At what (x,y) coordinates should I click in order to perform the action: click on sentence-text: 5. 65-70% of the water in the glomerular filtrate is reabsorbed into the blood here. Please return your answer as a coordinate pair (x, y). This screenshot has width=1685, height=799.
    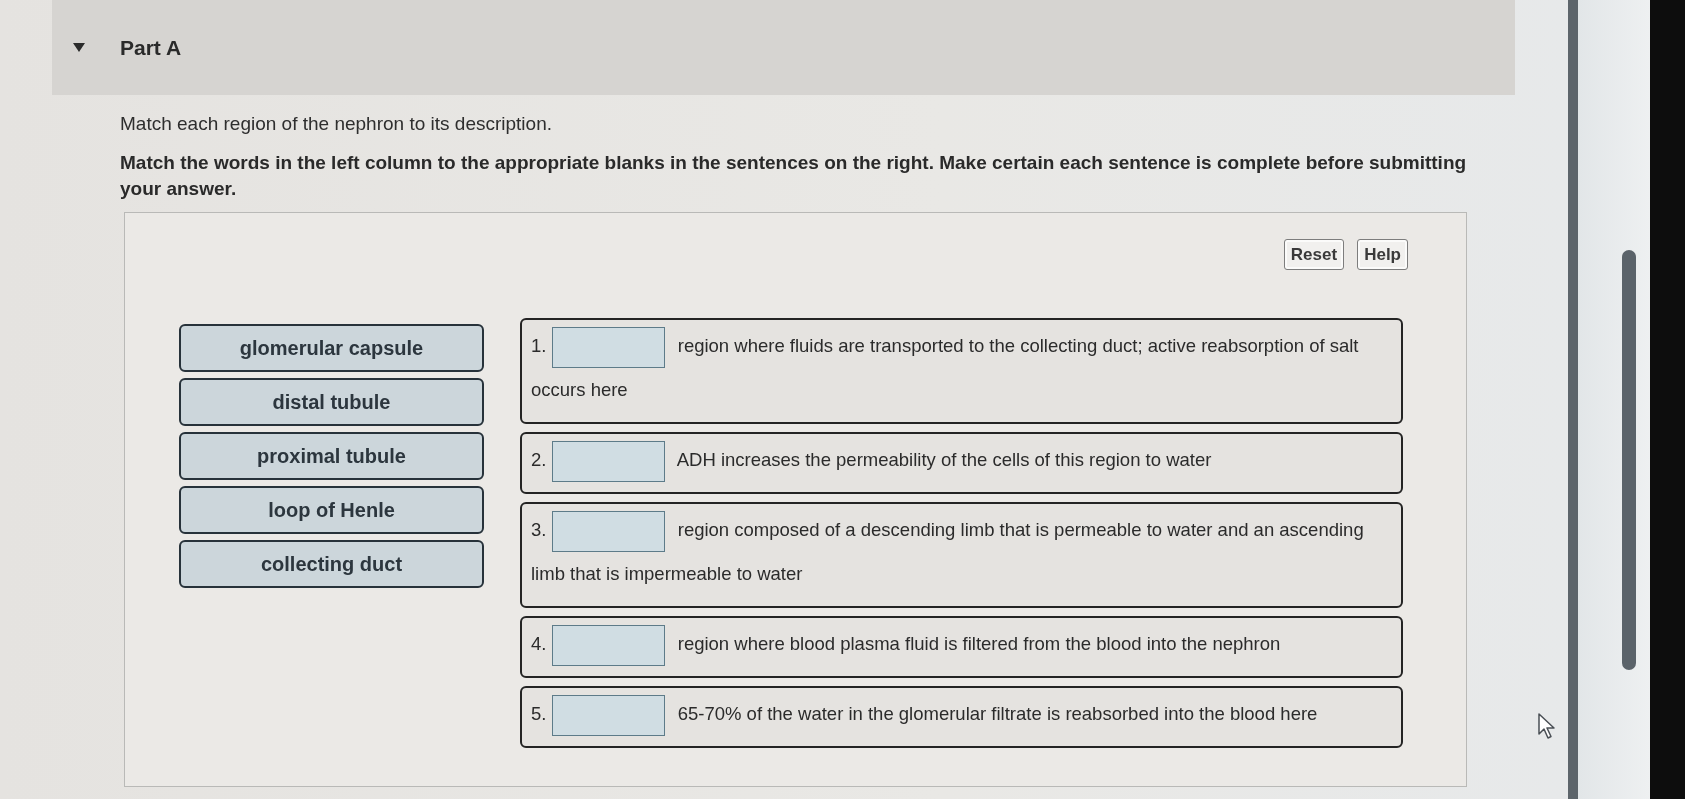
    Looking at the image, I should click on (955, 714).